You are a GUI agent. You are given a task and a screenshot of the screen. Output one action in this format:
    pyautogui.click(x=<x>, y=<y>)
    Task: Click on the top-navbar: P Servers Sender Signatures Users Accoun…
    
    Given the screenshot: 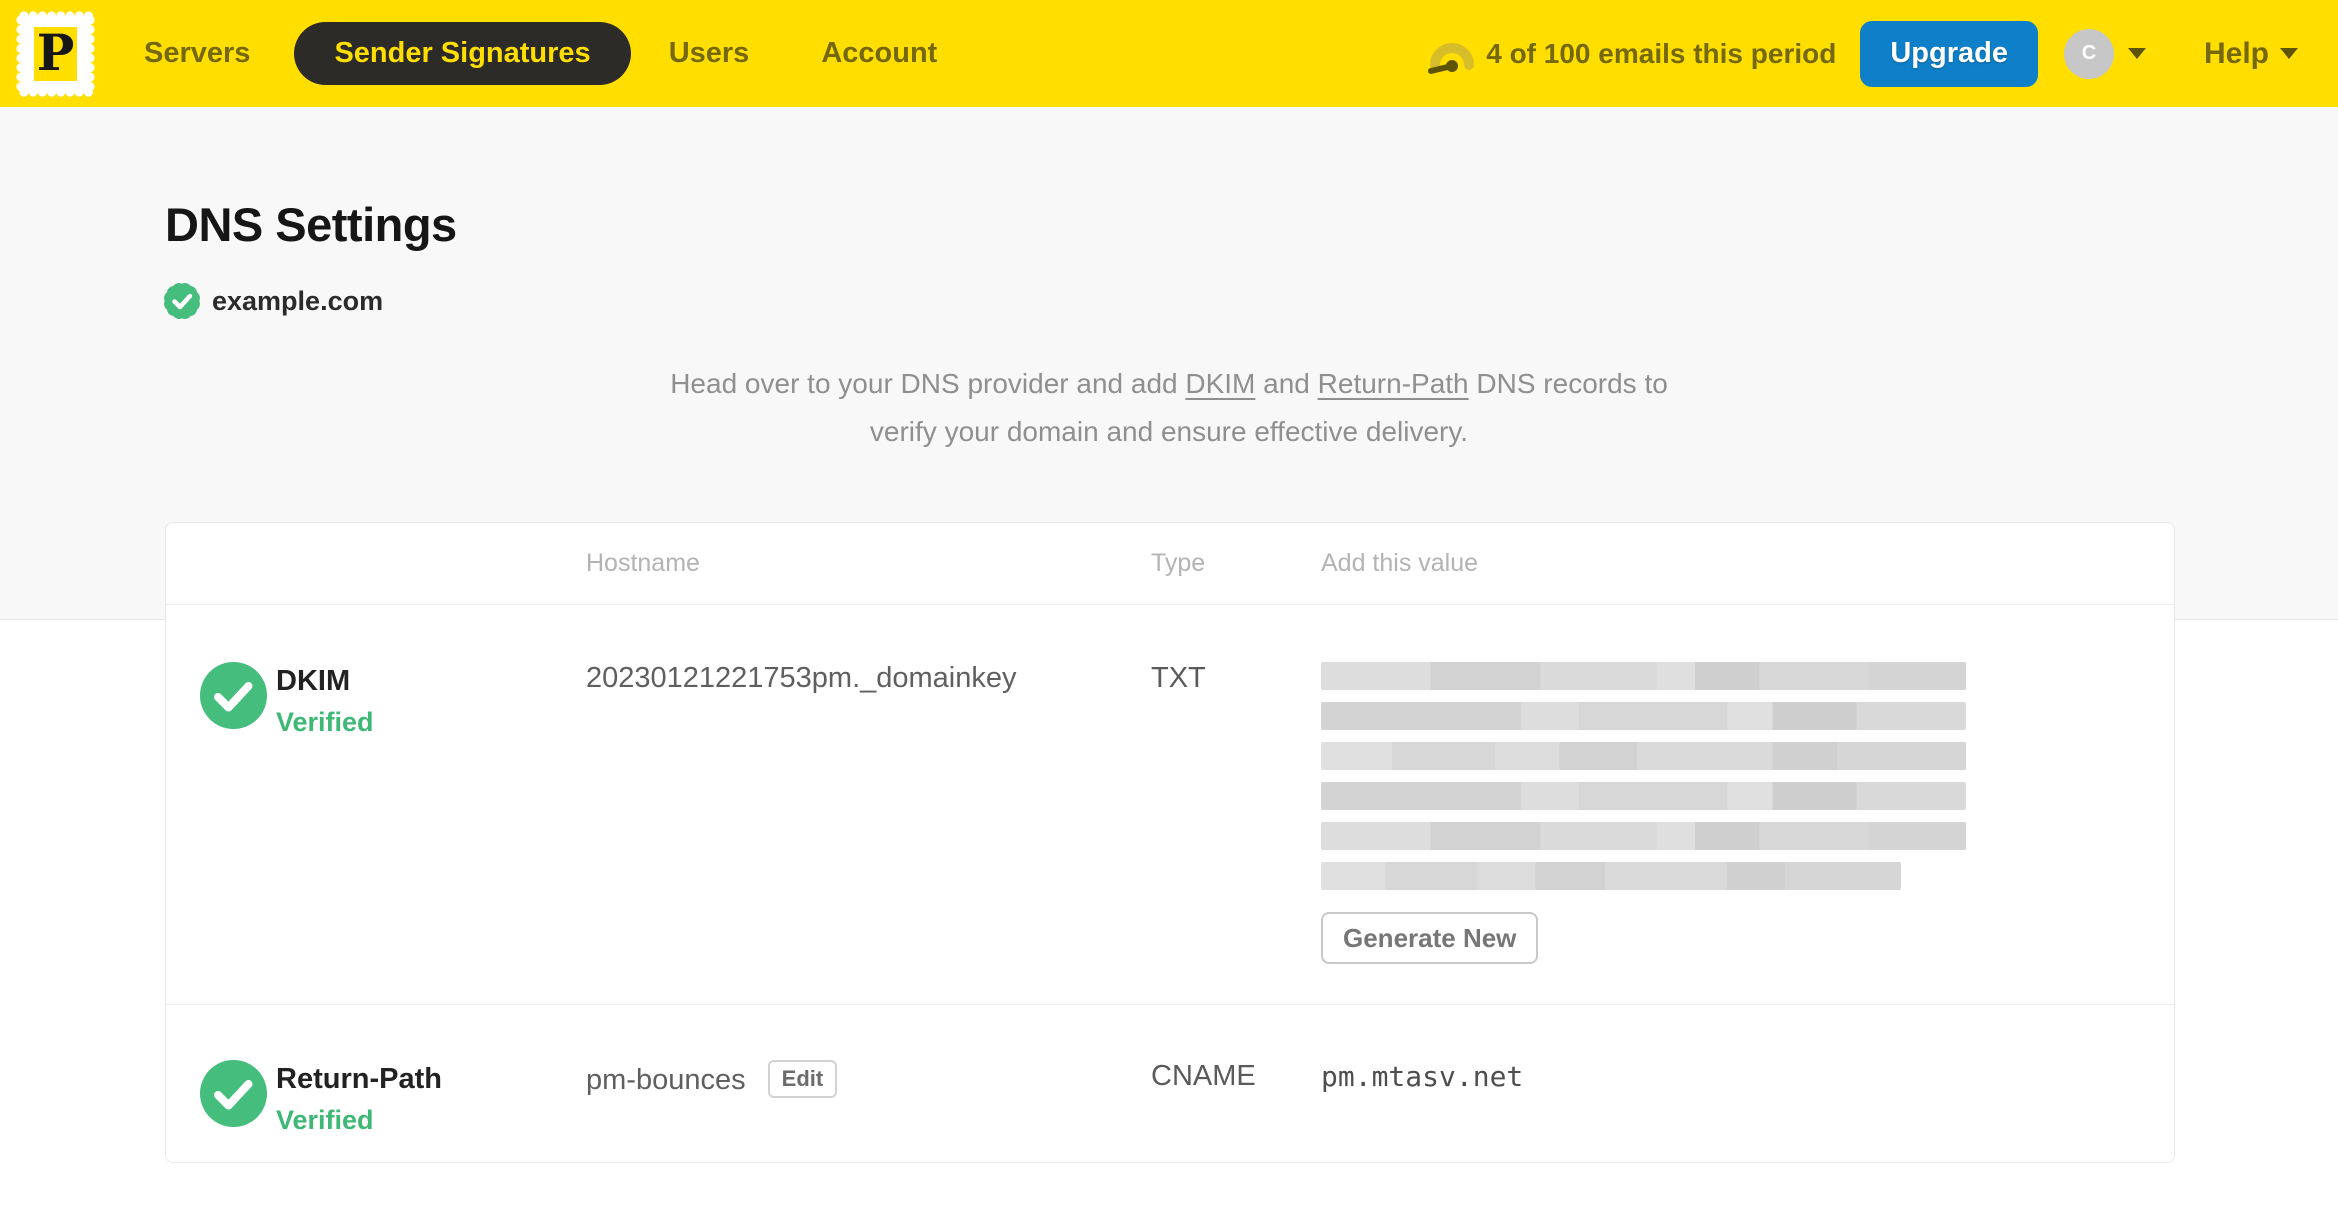 What is the action you would take?
    pyautogui.click(x=1169, y=53)
    